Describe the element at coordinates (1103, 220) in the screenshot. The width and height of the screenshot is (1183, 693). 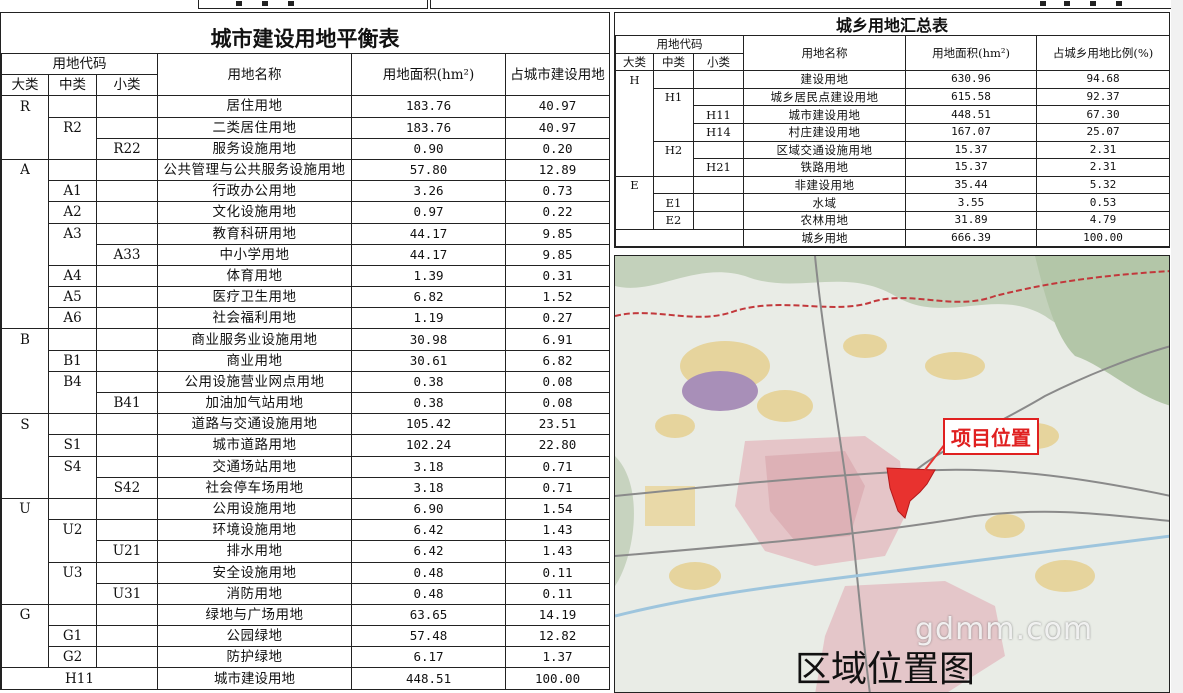
I see `land-ratio: 4.79` at that location.